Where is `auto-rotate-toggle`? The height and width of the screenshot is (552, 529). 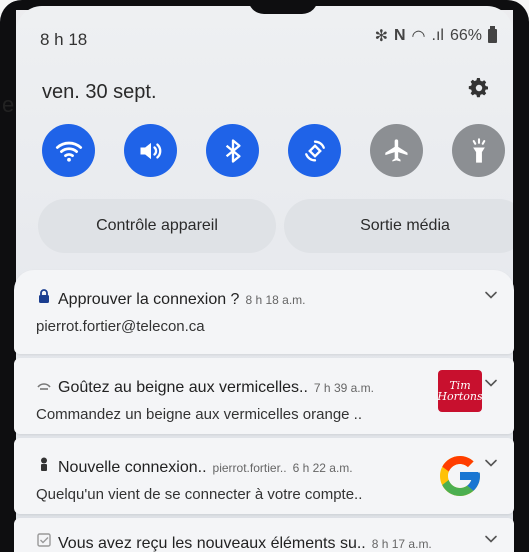
auto-rotate-toggle is located at coordinates (314, 150).